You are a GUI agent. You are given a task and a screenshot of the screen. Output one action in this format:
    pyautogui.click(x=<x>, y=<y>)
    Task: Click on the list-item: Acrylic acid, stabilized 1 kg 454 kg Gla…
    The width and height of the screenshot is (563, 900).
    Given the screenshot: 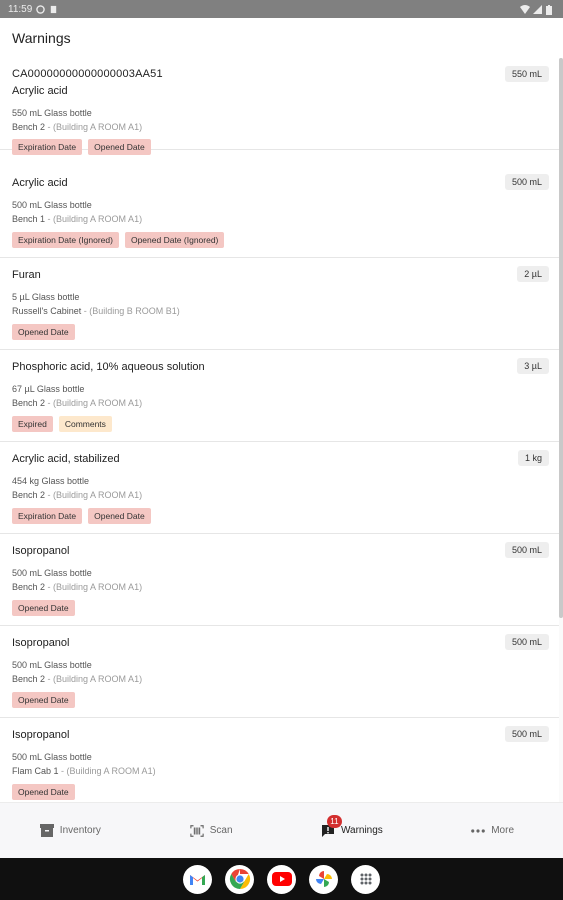 What is the action you would take?
    pyautogui.click(x=279, y=488)
    